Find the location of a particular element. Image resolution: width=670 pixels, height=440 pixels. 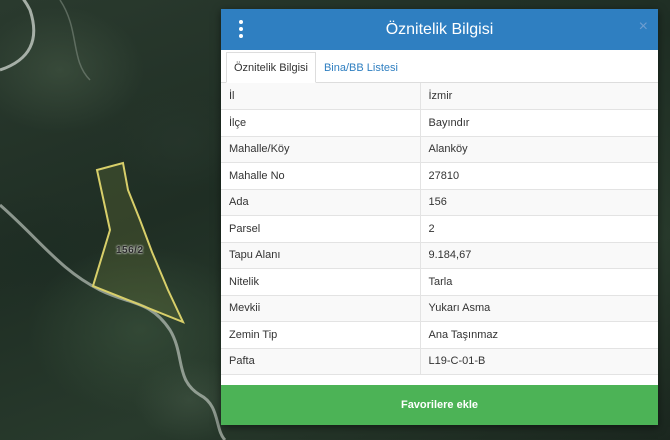

table-row: Mevkii Yukarı Asma is located at coordinates (439, 308).